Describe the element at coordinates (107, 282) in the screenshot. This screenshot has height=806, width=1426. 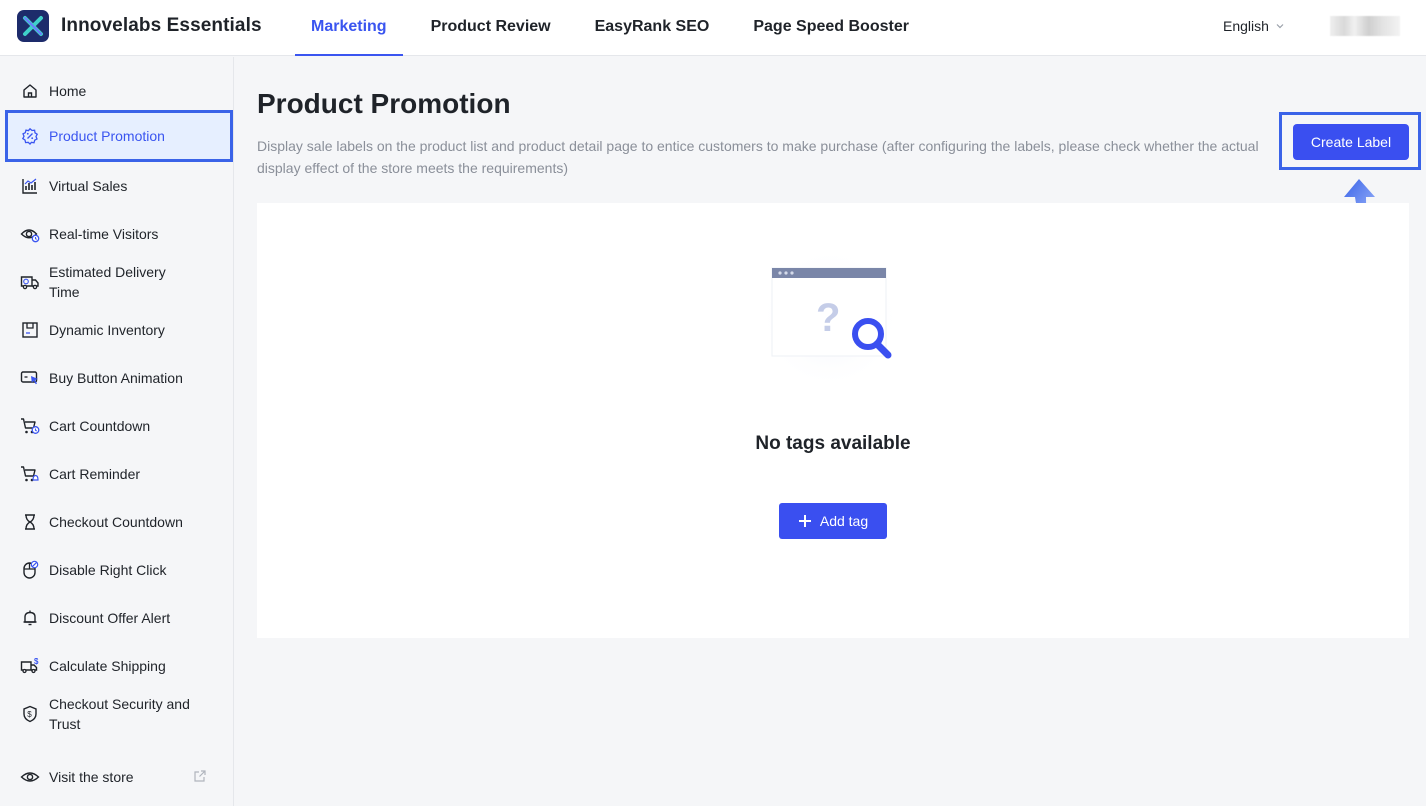
I see `sidebar-item-label: Estimated Delivery Time` at that location.